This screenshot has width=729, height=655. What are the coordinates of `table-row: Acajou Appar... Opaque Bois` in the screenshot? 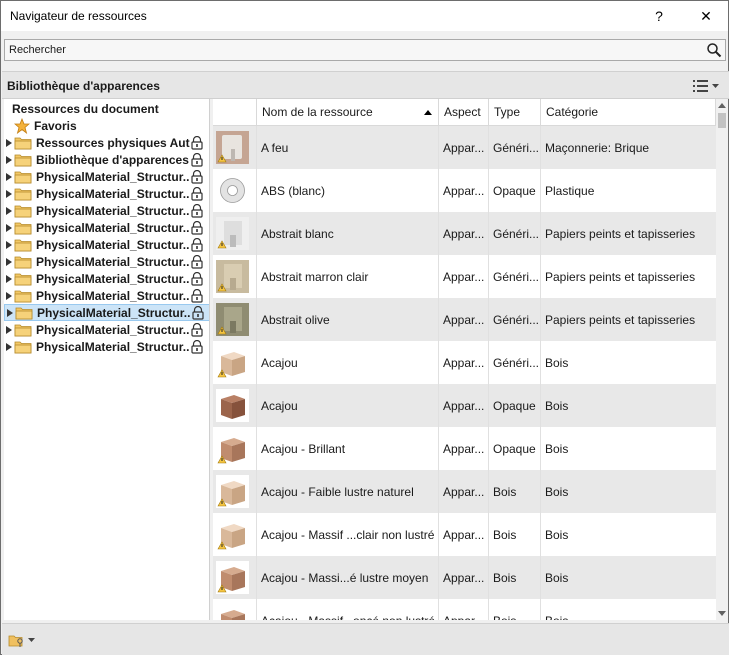 It's located at (464, 405).